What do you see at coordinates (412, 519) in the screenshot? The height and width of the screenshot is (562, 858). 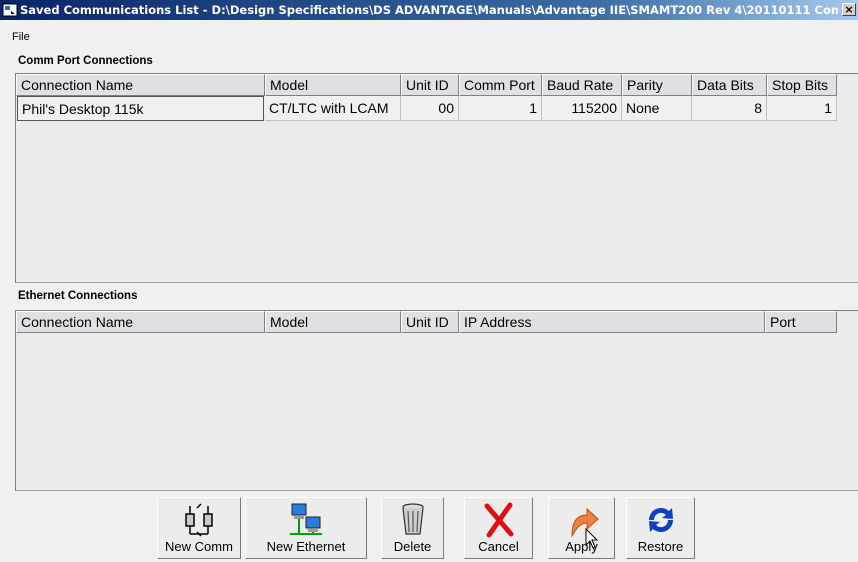 I see `trash-can-icon` at bounding box center [412, 519].